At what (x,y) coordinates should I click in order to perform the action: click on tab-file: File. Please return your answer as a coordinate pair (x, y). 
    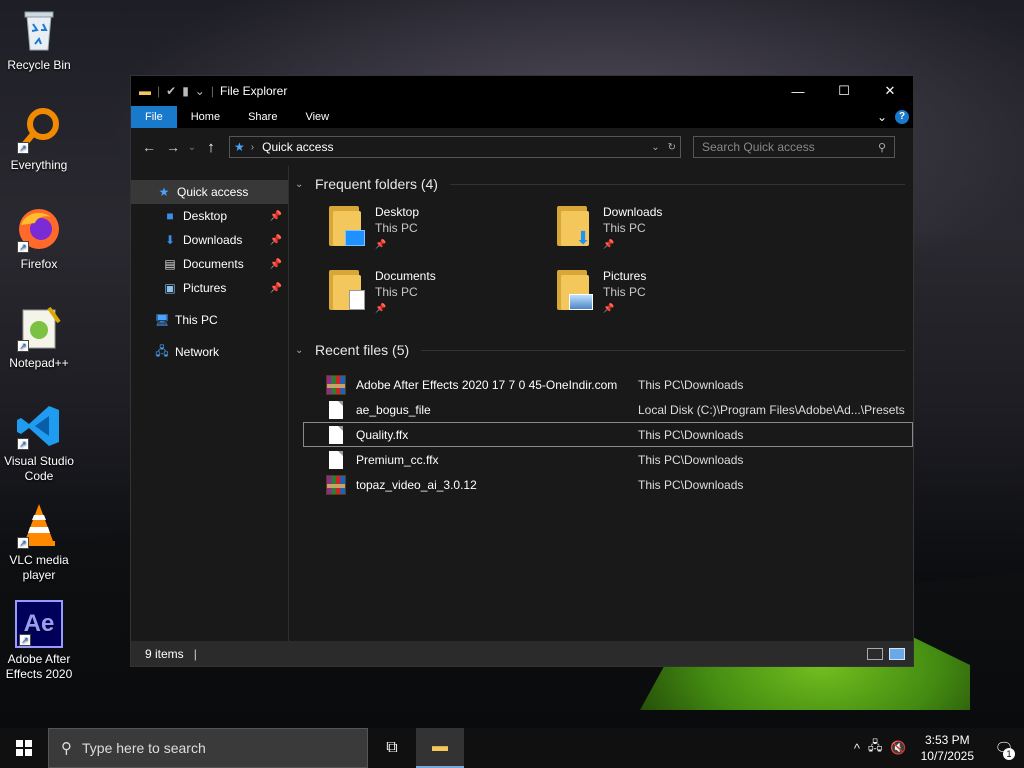
    Looking at the image, I should click on (154, 117).